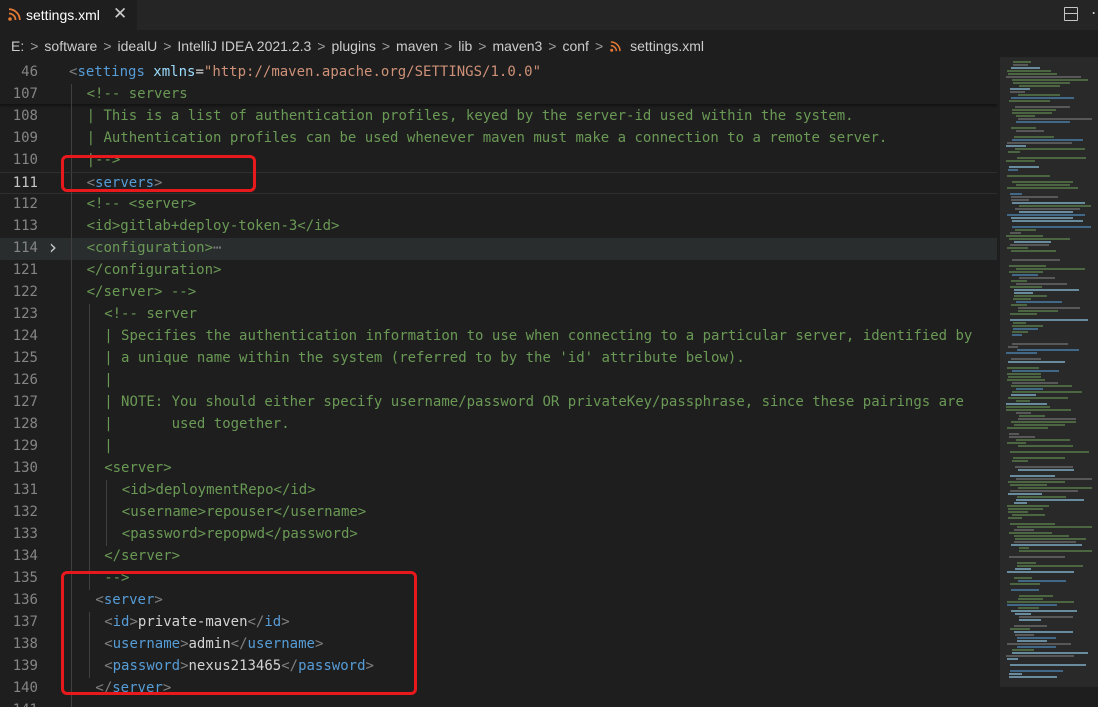 This screenshot has height=707, width=1098. Describe the element at coordinates (138, 46) in the screenshot. I see `breadcrumb-item: idealU` at that location.